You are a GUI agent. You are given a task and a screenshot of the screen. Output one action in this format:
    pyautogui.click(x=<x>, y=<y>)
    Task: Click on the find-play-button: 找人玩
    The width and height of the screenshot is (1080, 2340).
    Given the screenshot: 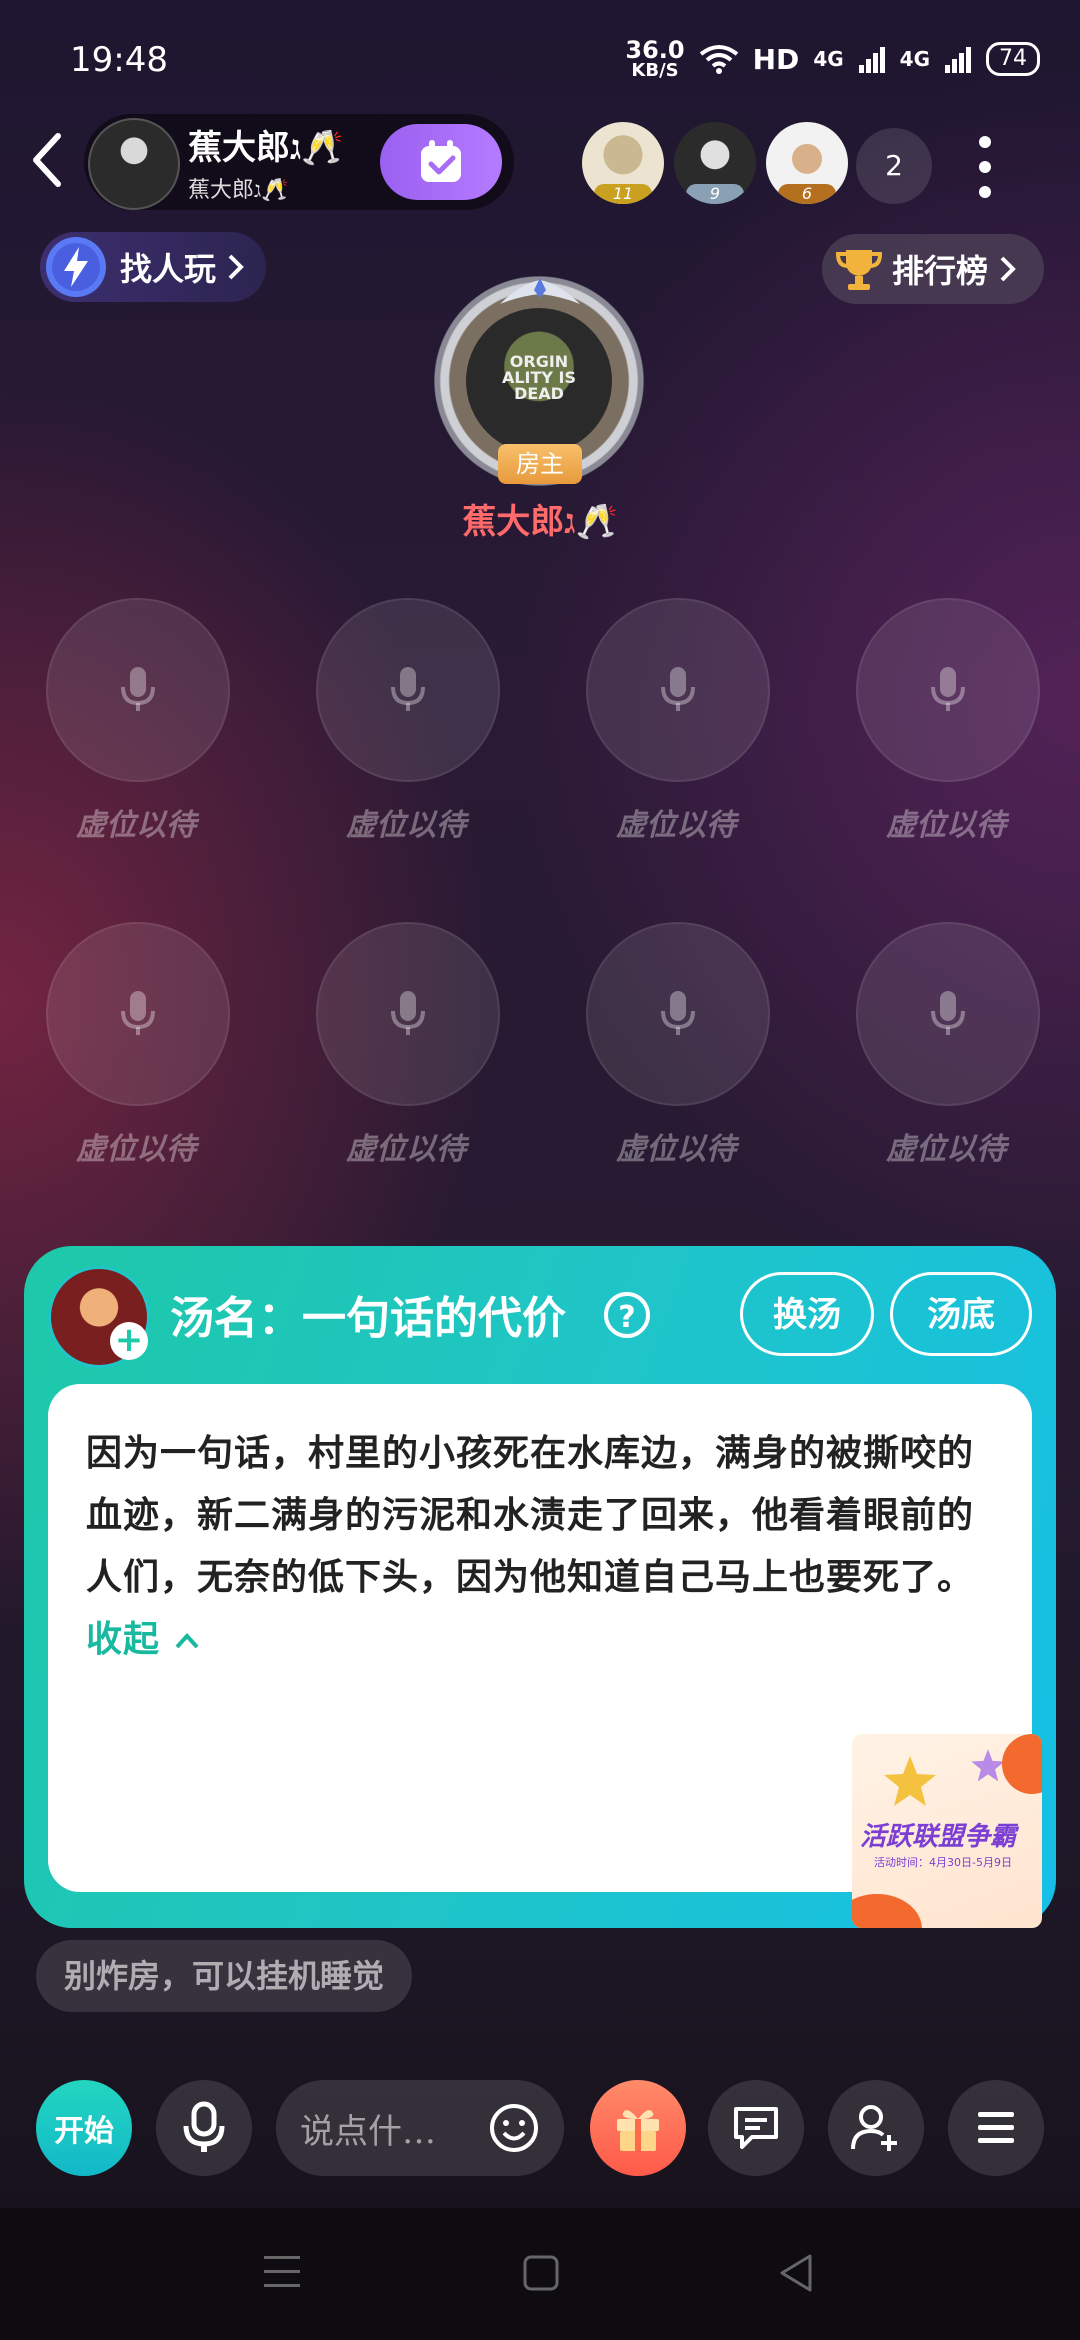 What is the action you would take?
    pyautogui.click(x=153, y=267)
    